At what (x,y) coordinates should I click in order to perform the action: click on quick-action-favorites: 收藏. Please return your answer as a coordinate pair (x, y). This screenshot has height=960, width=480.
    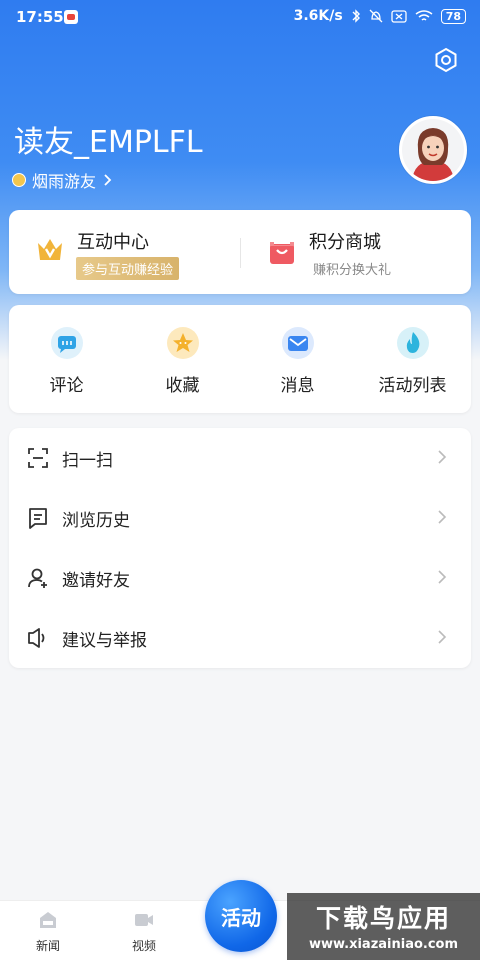
    Looking at the image, I should click on (182, 359).